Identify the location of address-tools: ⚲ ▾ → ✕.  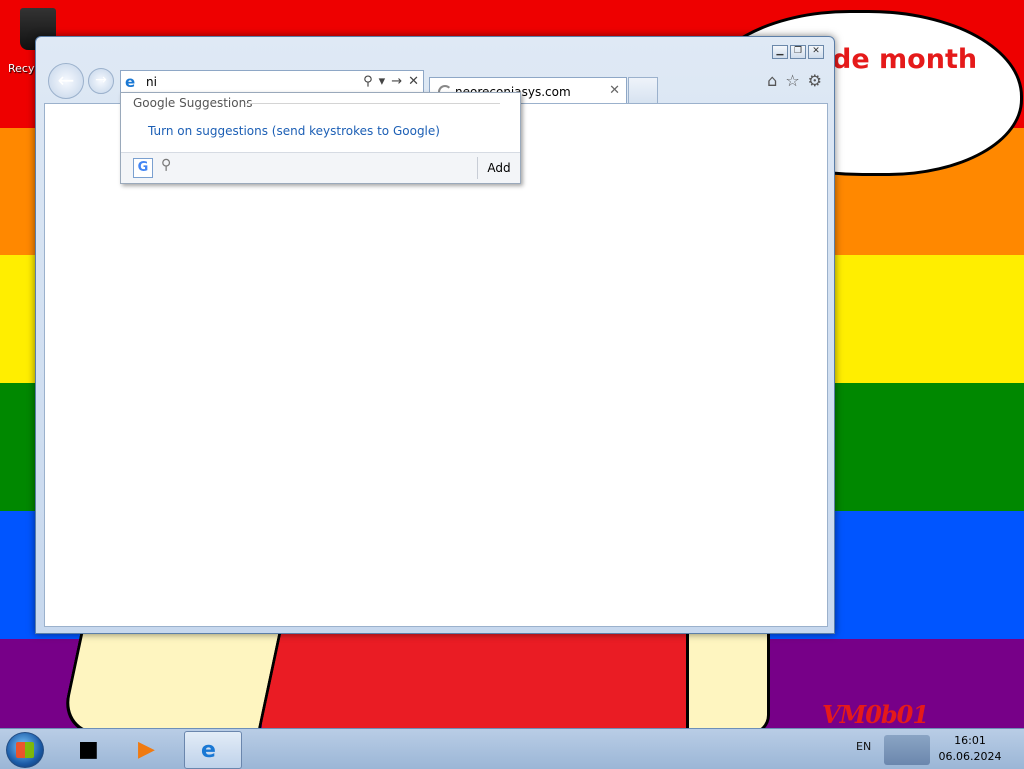
(391, 81).